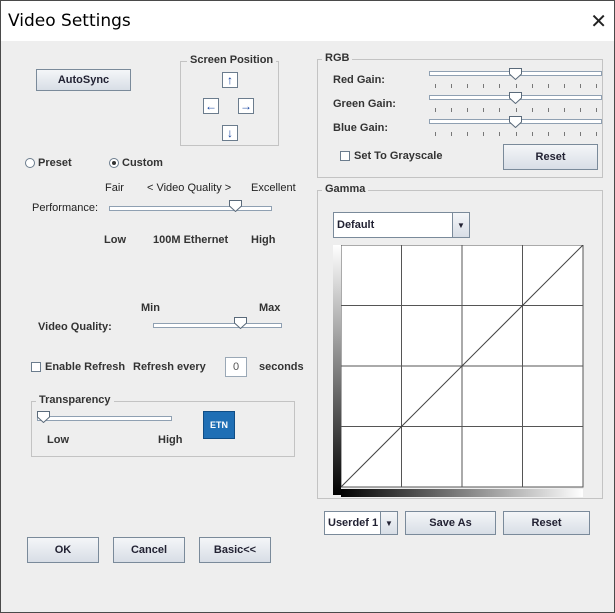 This screenshot has width=615, height=613. What do you see at coordinates (361, 128) in the screenshot?
I see `blue-gain-label: Blue Gain:` at bounding box center [361, 128].